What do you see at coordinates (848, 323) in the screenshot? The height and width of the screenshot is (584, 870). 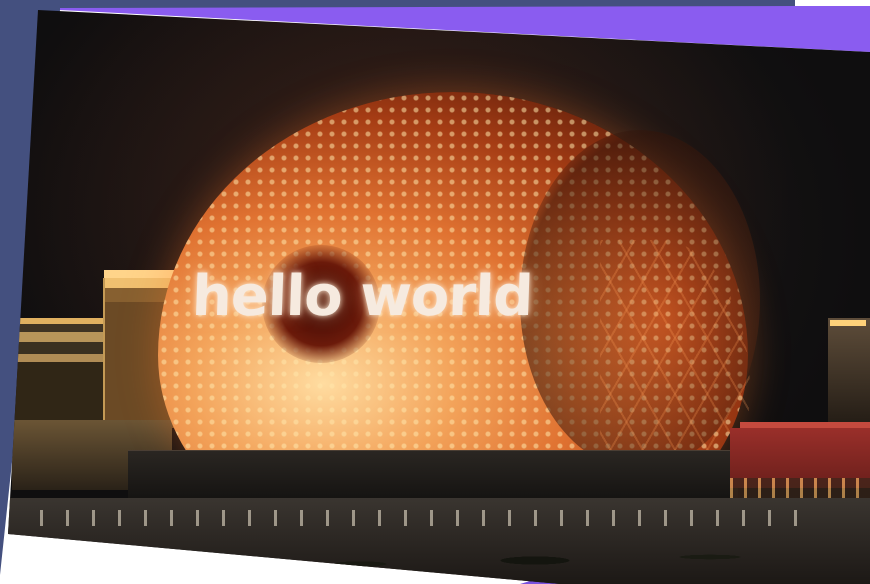 I see `building-sign-right` at bounding box center [848, 323].